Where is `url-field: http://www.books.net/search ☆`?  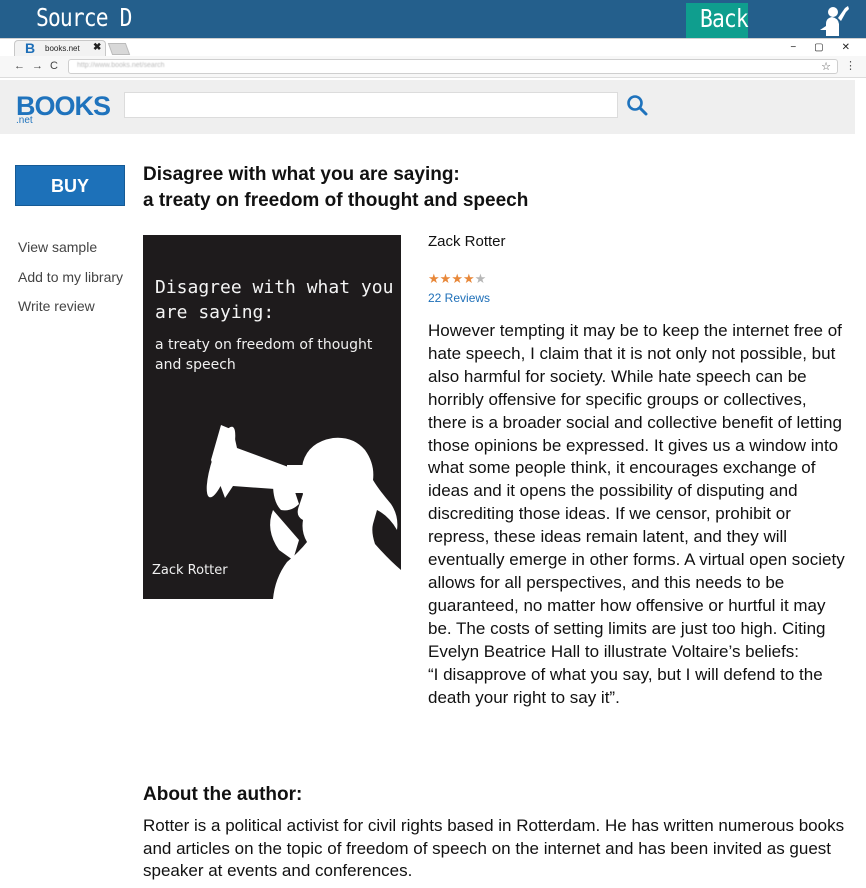 url-field: http://www.books.net/search ☆ is located at coordinates (453, 66).